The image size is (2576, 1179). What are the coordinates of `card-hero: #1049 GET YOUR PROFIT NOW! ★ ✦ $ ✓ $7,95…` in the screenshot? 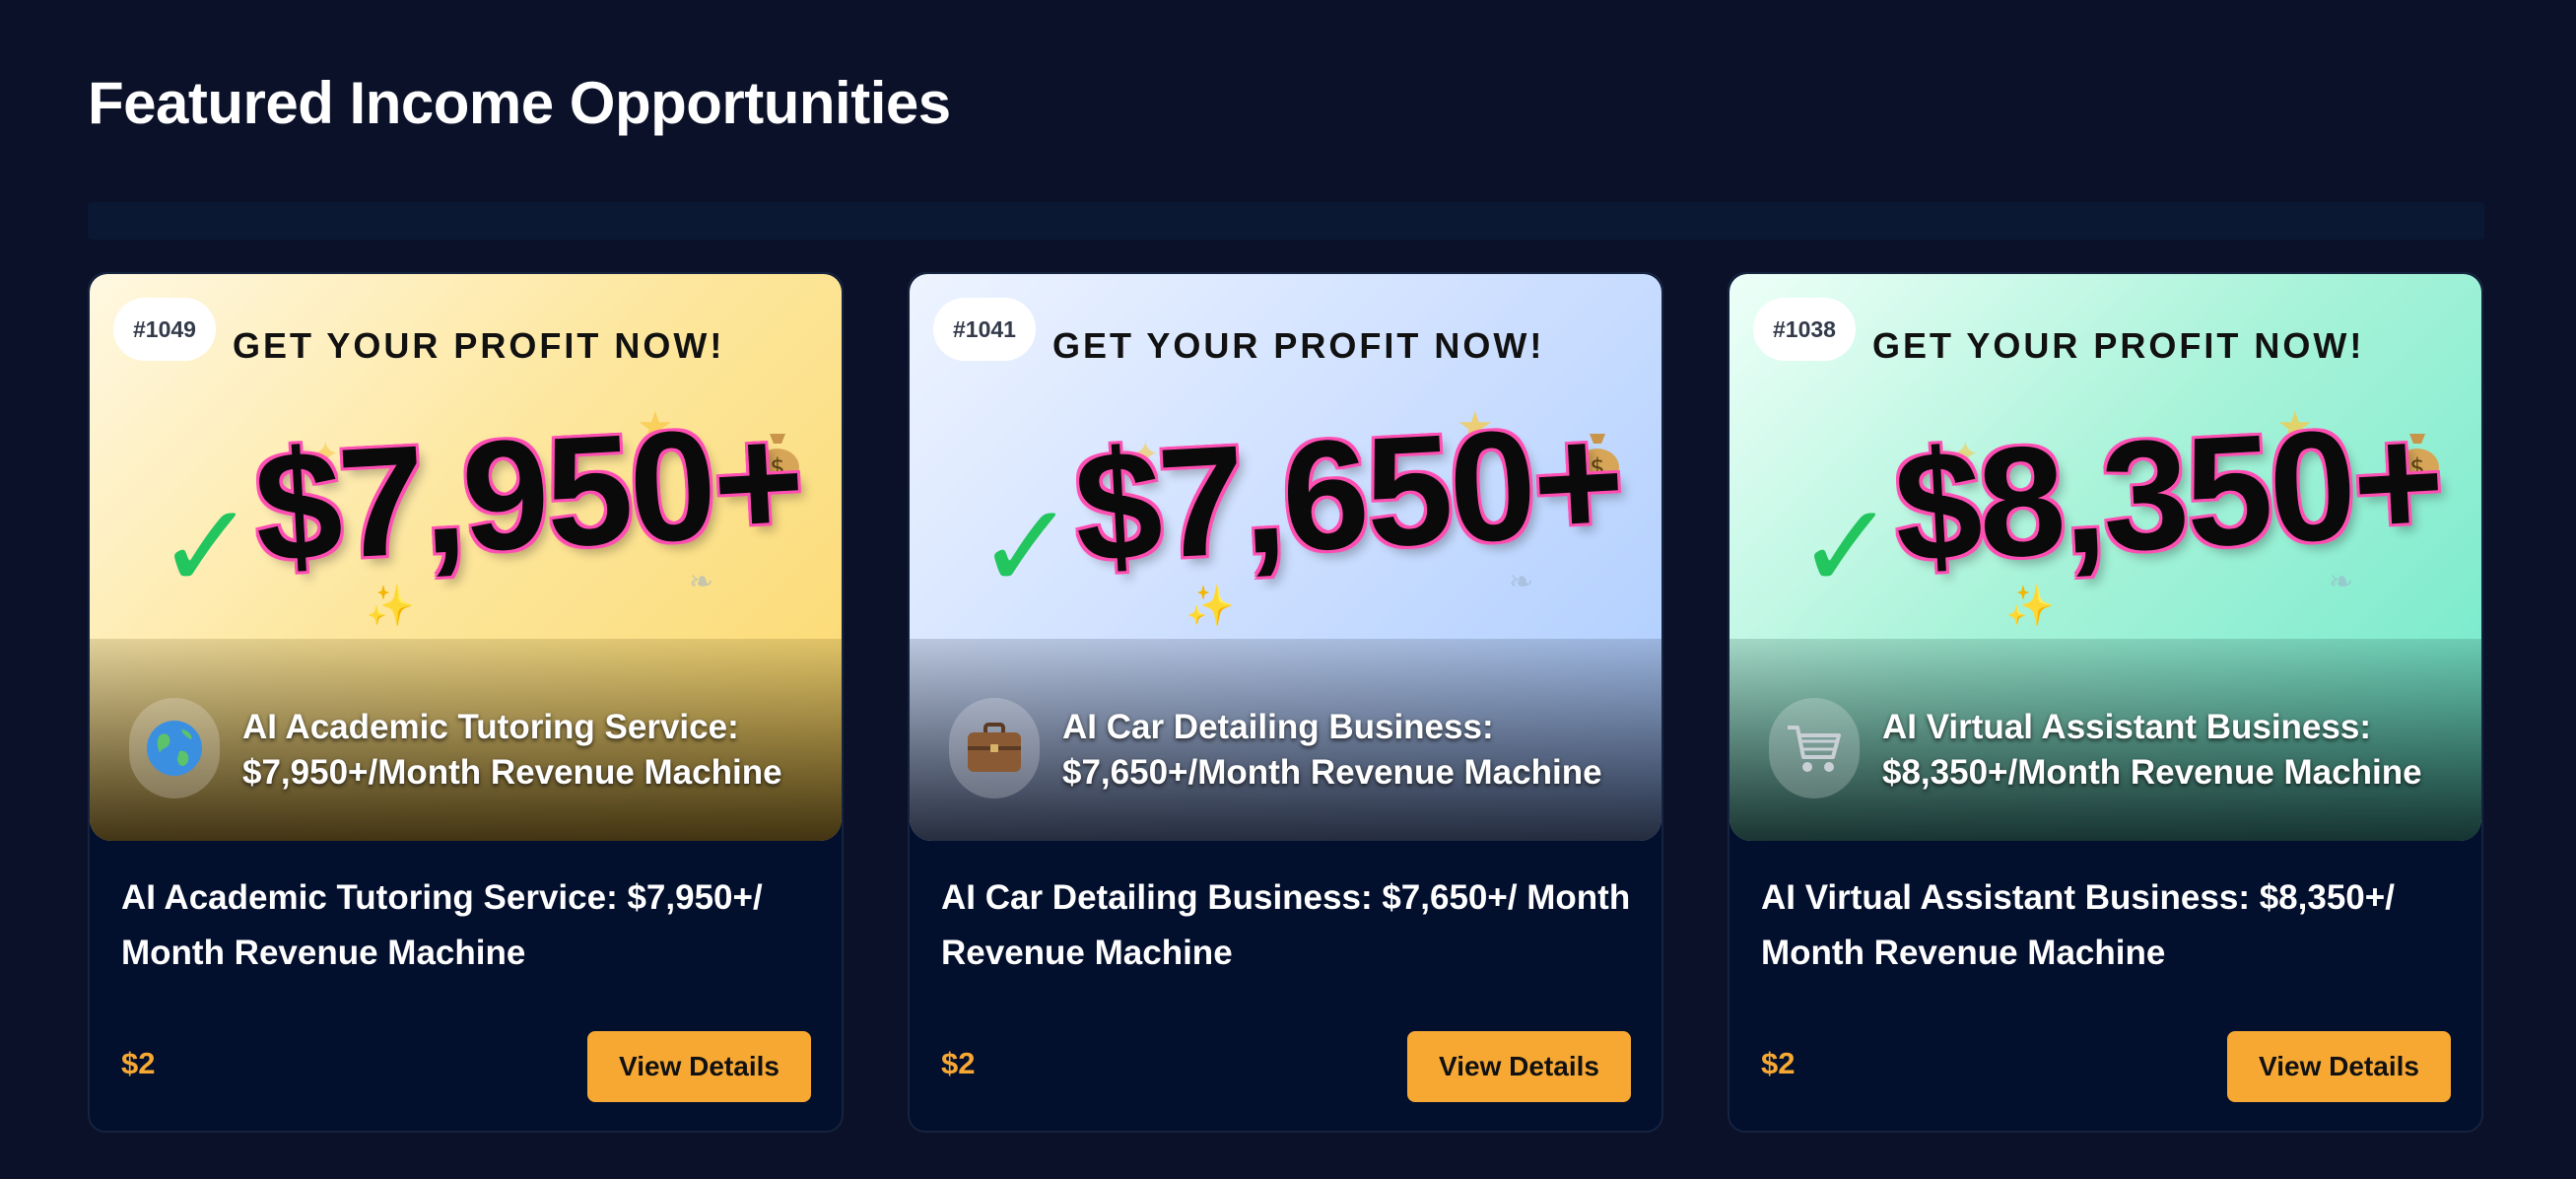 It's located at (466, 557).